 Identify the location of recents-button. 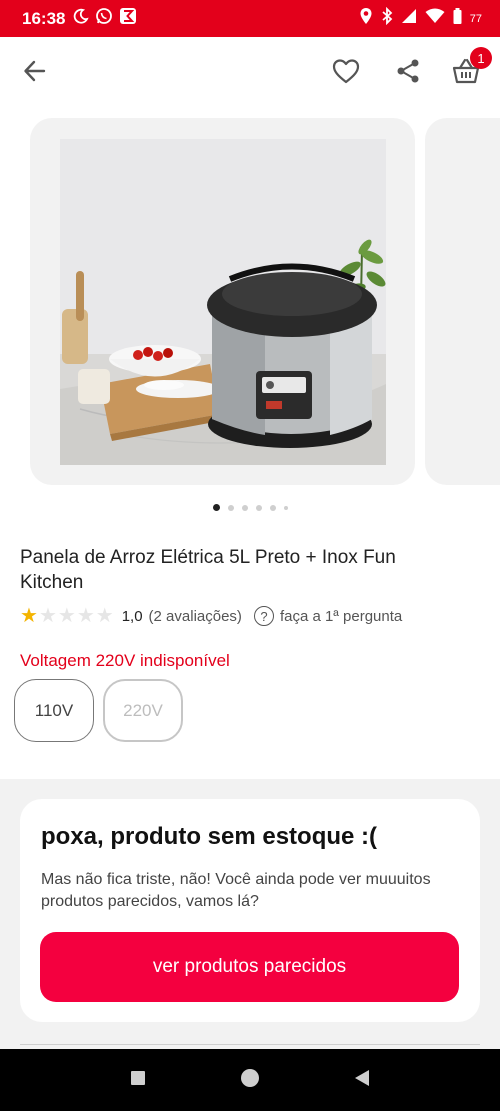
(138, 1080).